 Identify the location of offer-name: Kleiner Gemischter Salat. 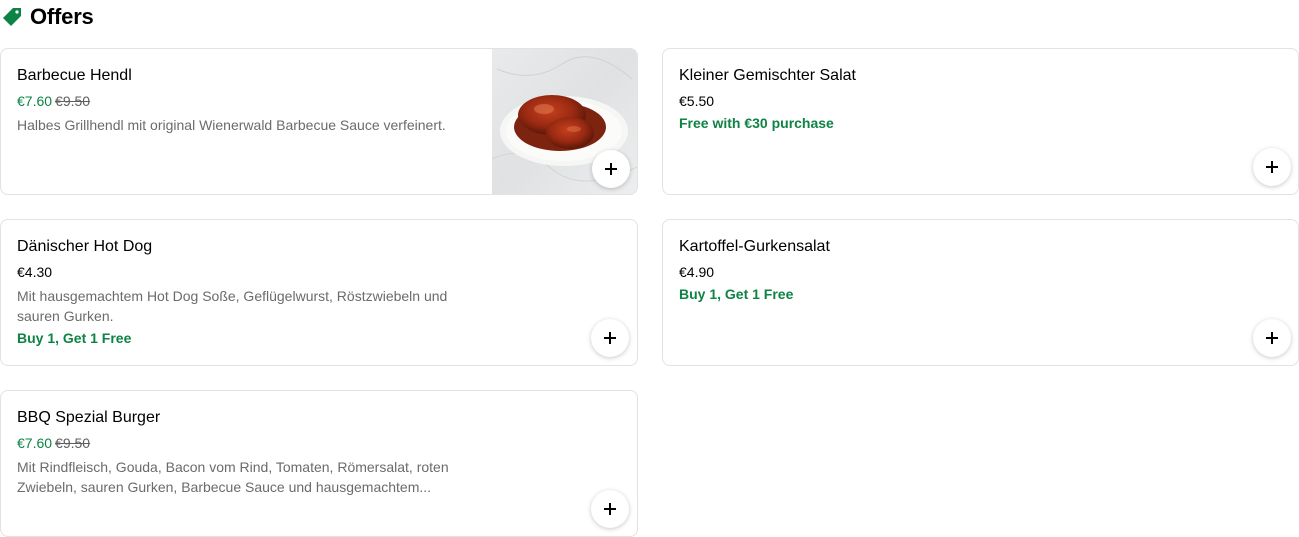
(767, 75).